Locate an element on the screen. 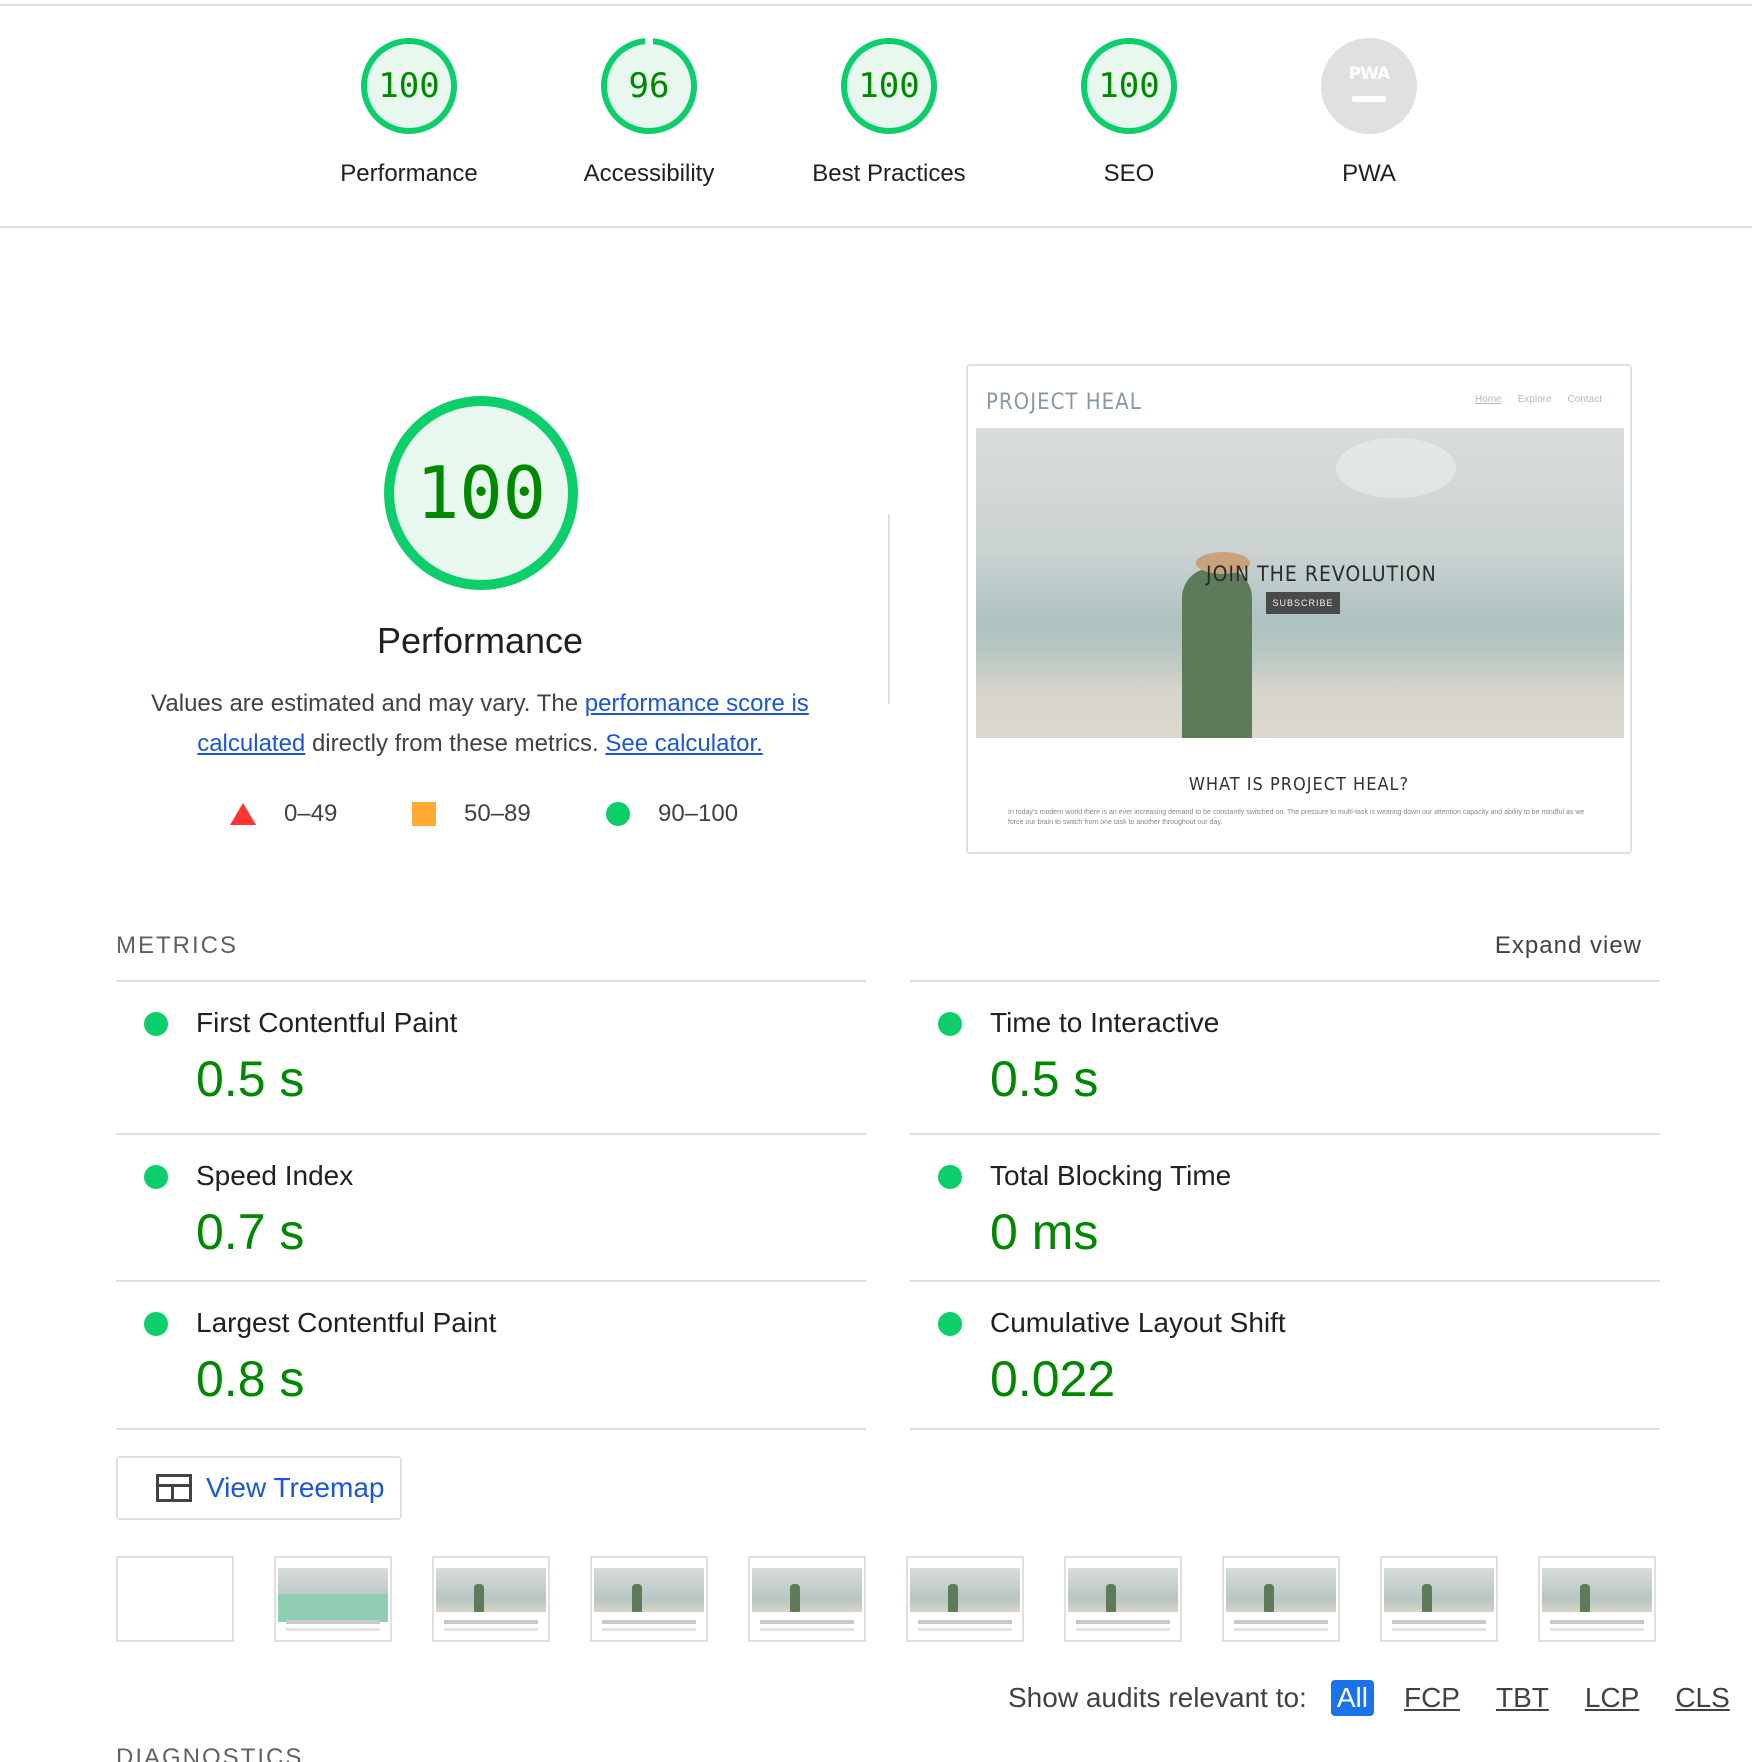 The height and width of the screenshot is (1762, 1752). filter-fcp: FCP is located at coordinates (1432, 1698).